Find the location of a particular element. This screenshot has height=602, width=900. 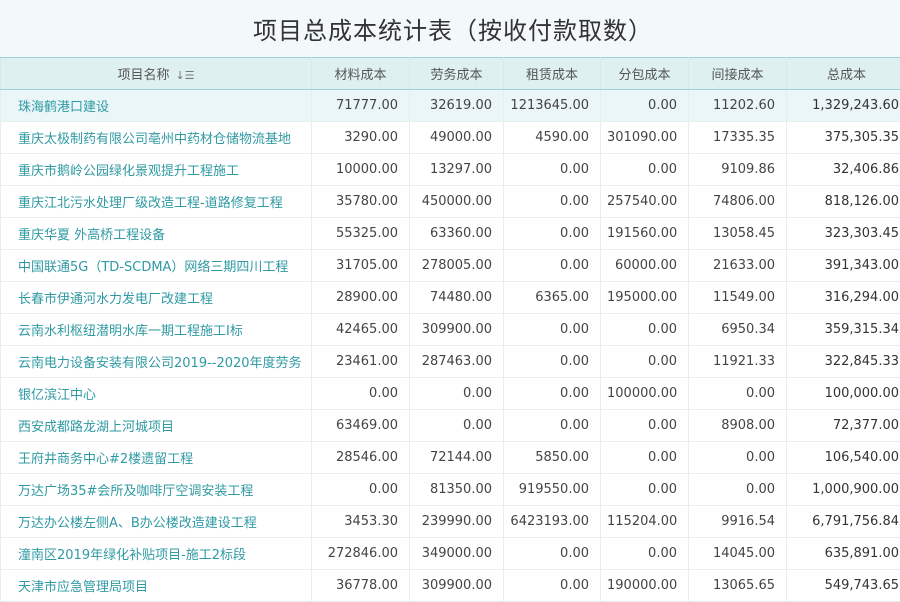

cell-indirect-cost: 13065.65 is located at coordinates (738, 586).